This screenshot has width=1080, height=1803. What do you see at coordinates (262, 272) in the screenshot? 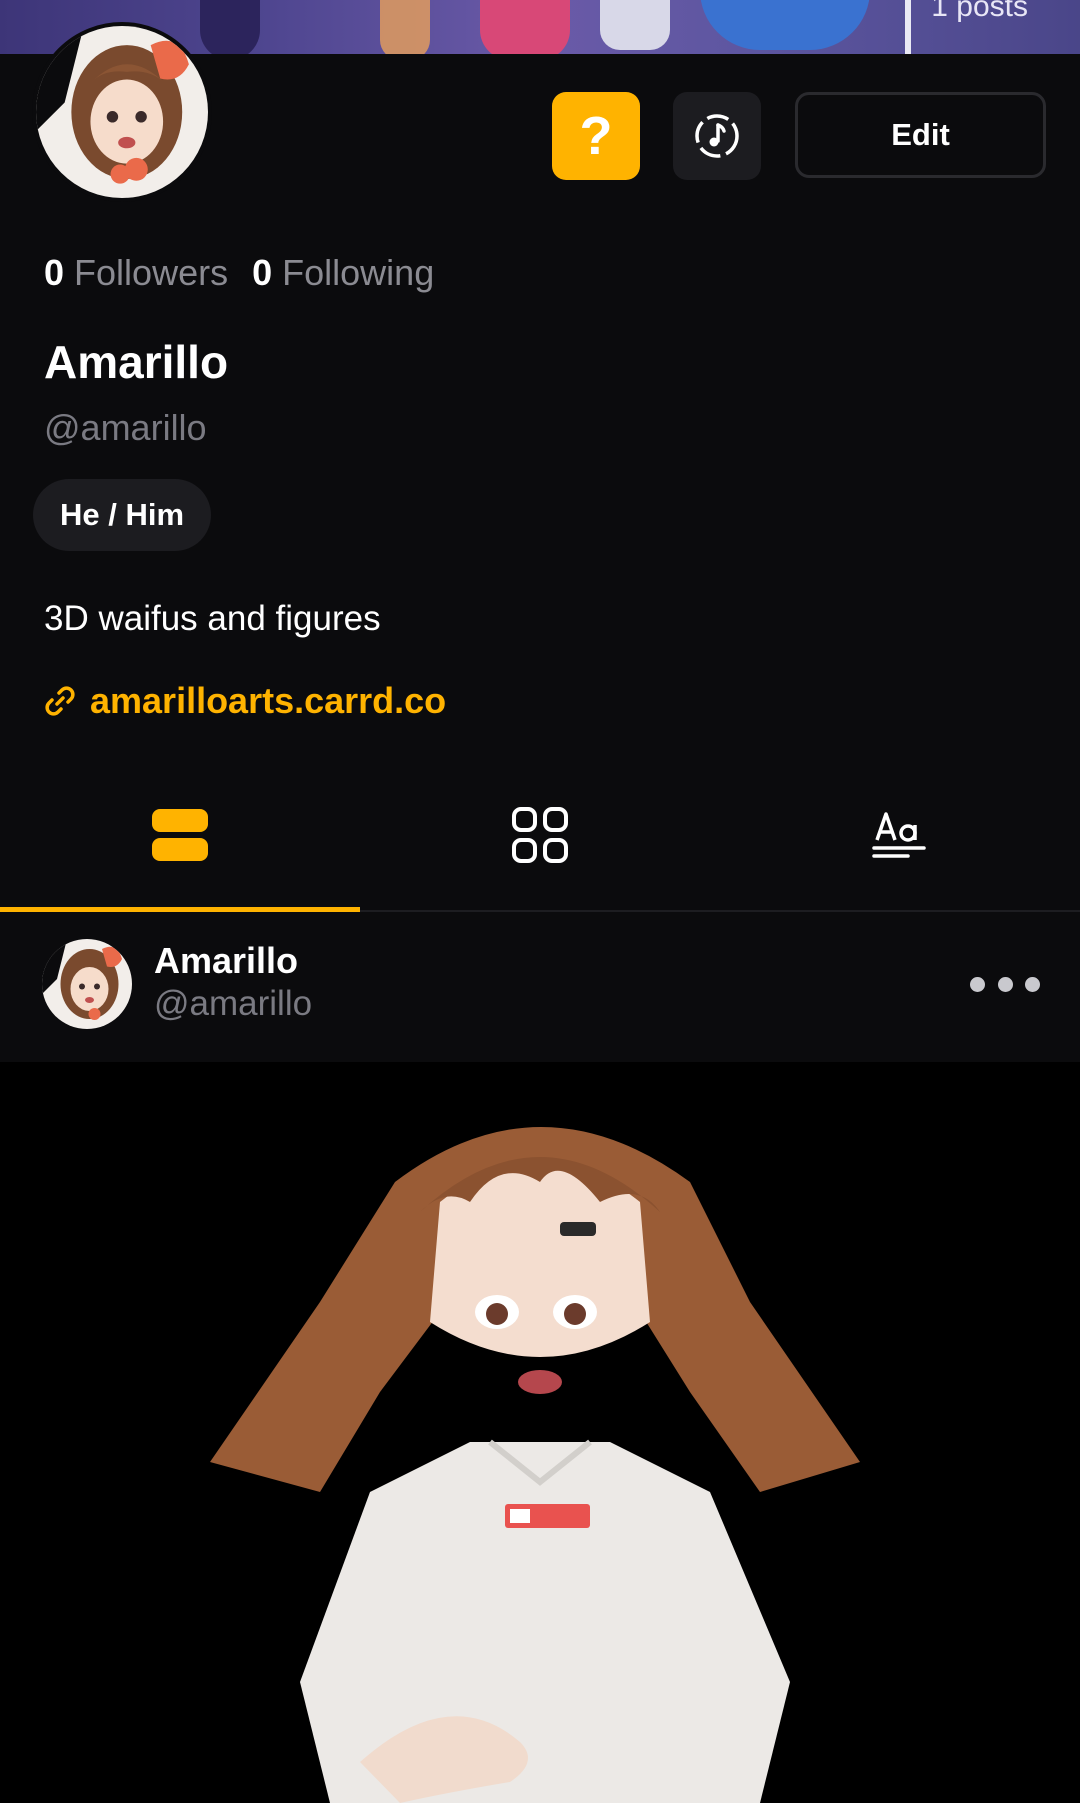
I see `following-count: 0` at bounding box center [262, 272].